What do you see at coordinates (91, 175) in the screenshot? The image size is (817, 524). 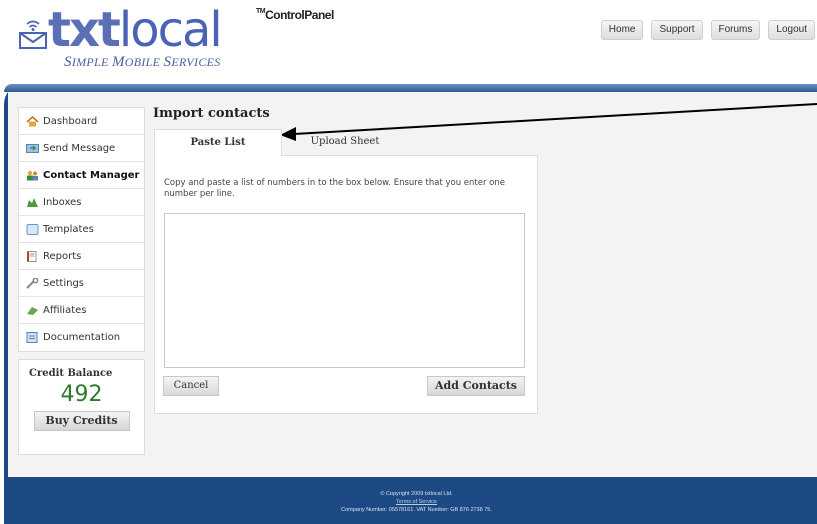 I see `sidebar-item-label: Contact Manager` at bounding box center [91, 175].